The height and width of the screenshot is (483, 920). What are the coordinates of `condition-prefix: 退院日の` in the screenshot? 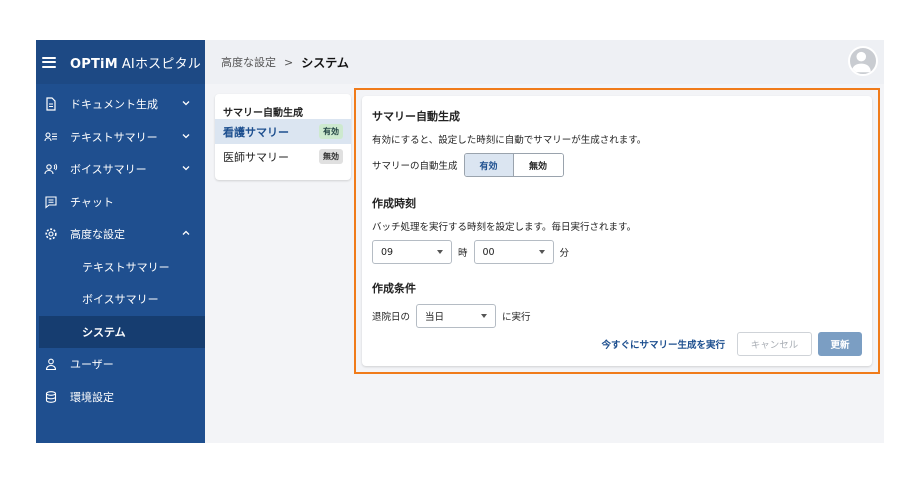 It's located at (391, 317).